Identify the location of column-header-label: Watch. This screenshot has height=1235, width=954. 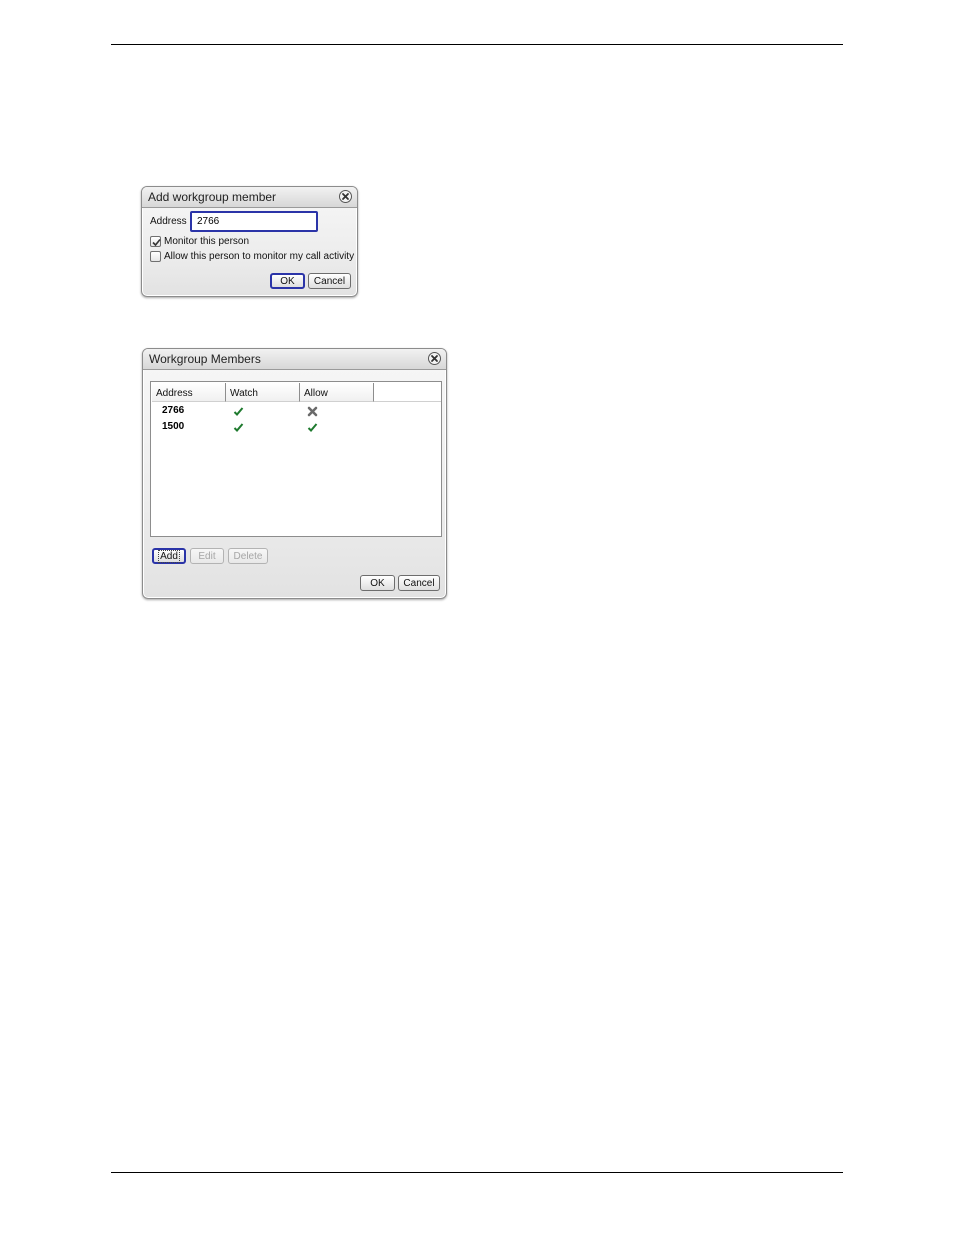
(244, 393).